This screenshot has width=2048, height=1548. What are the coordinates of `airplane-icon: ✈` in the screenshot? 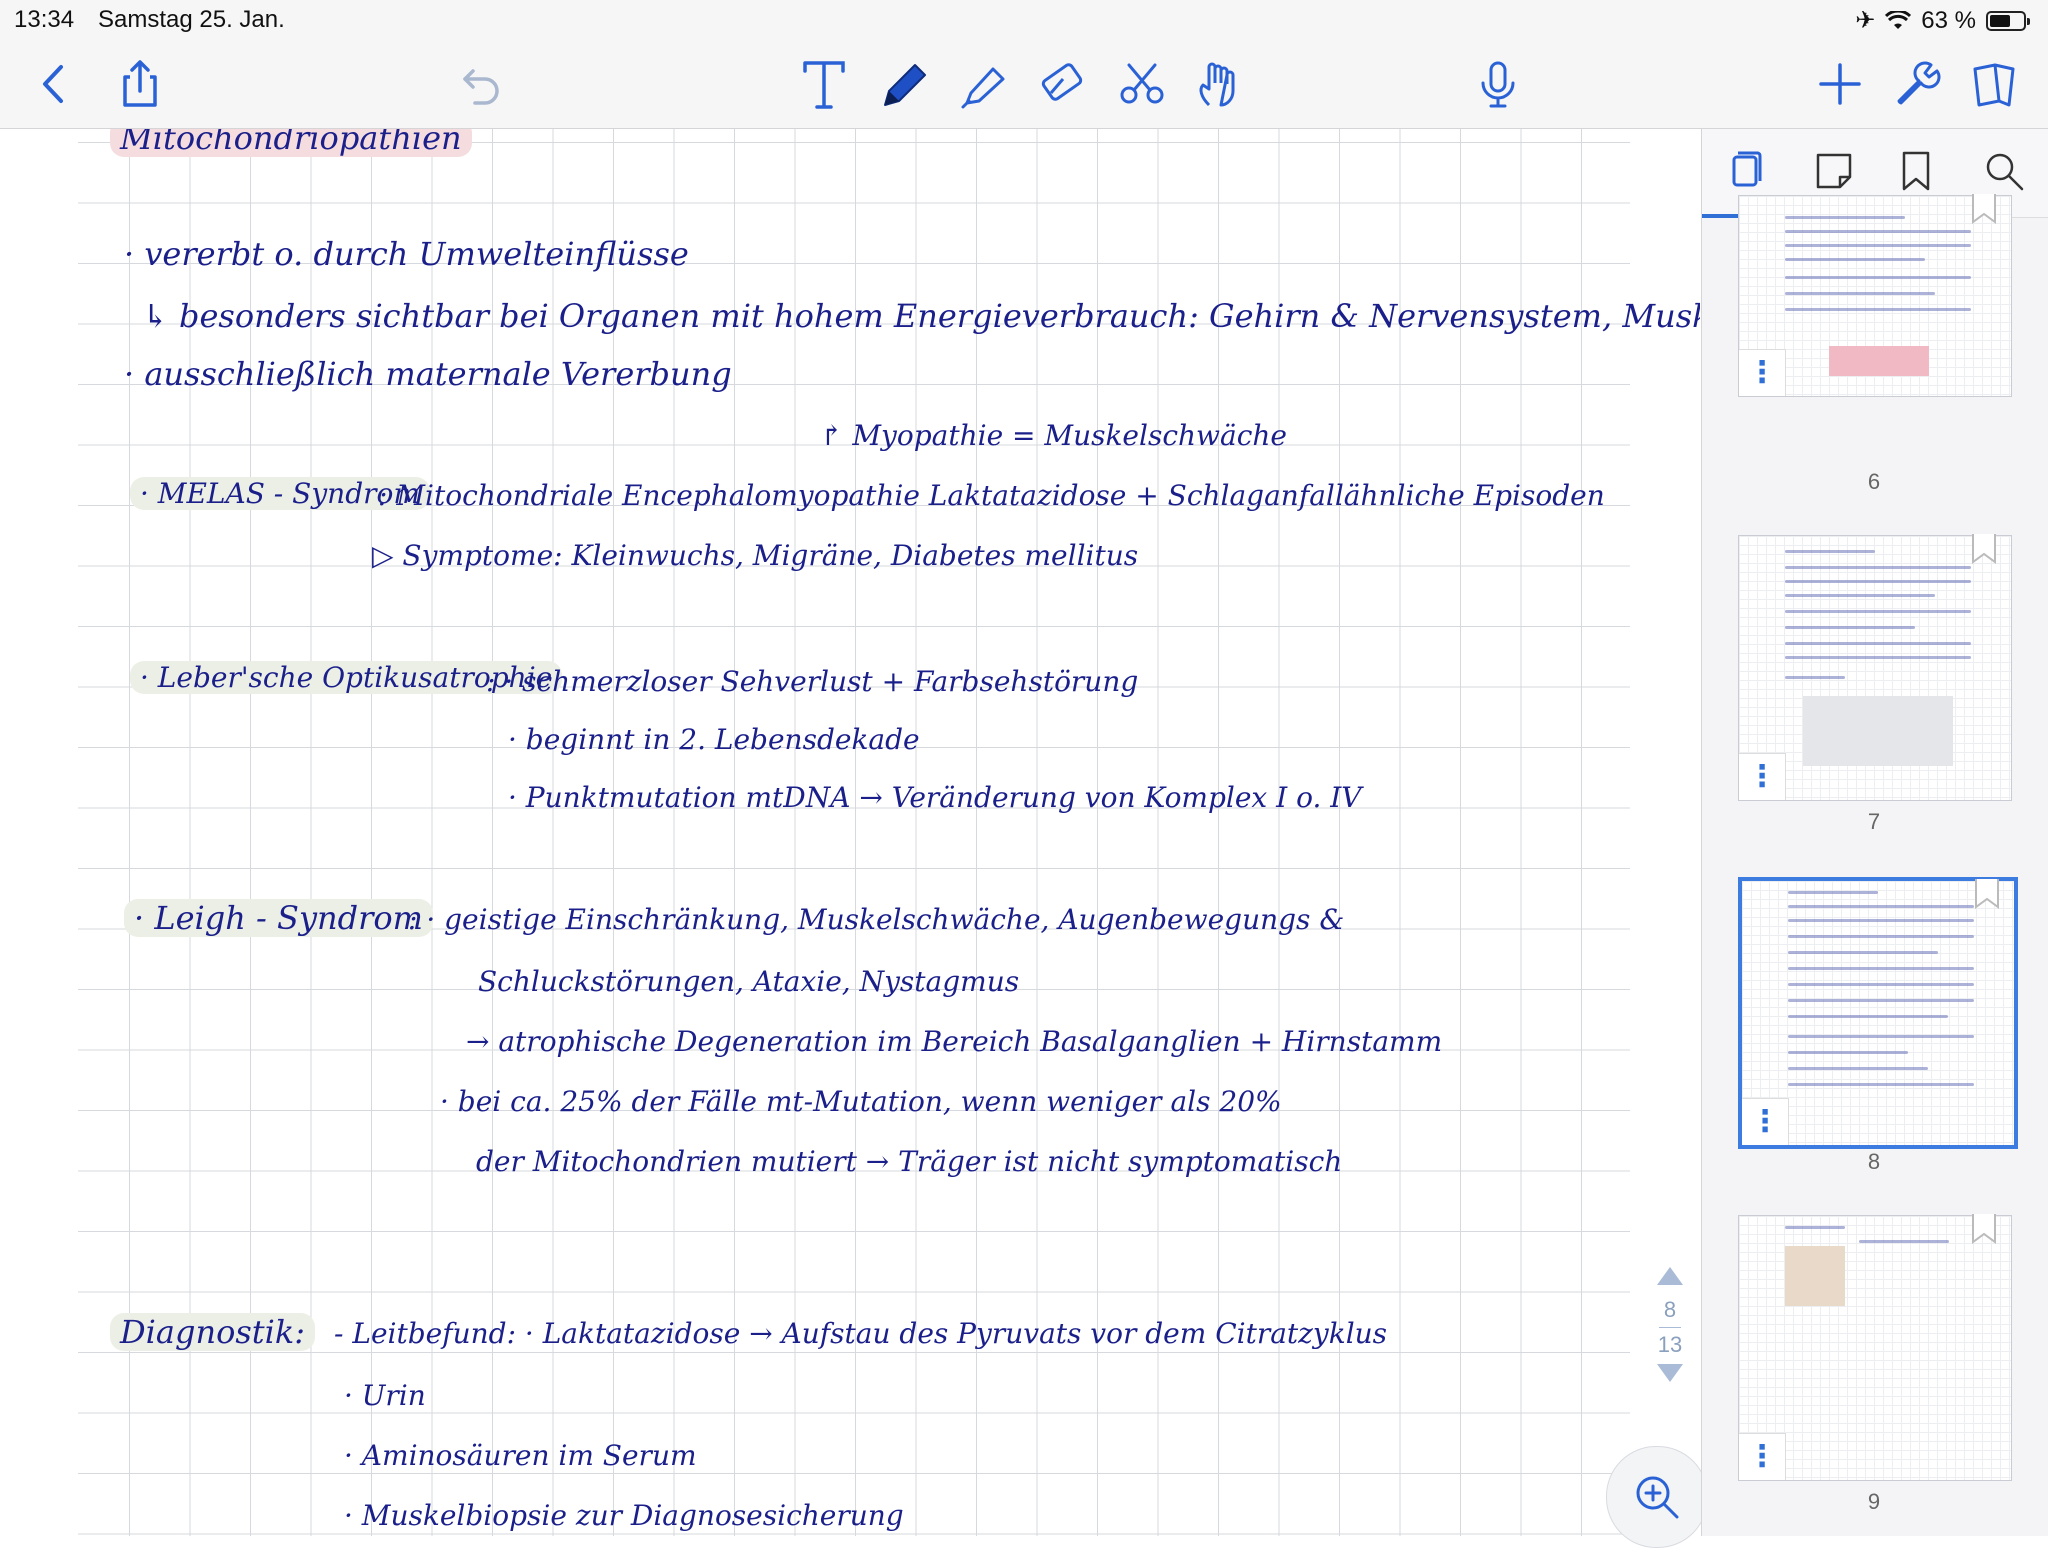 It's located at (1865, 20).